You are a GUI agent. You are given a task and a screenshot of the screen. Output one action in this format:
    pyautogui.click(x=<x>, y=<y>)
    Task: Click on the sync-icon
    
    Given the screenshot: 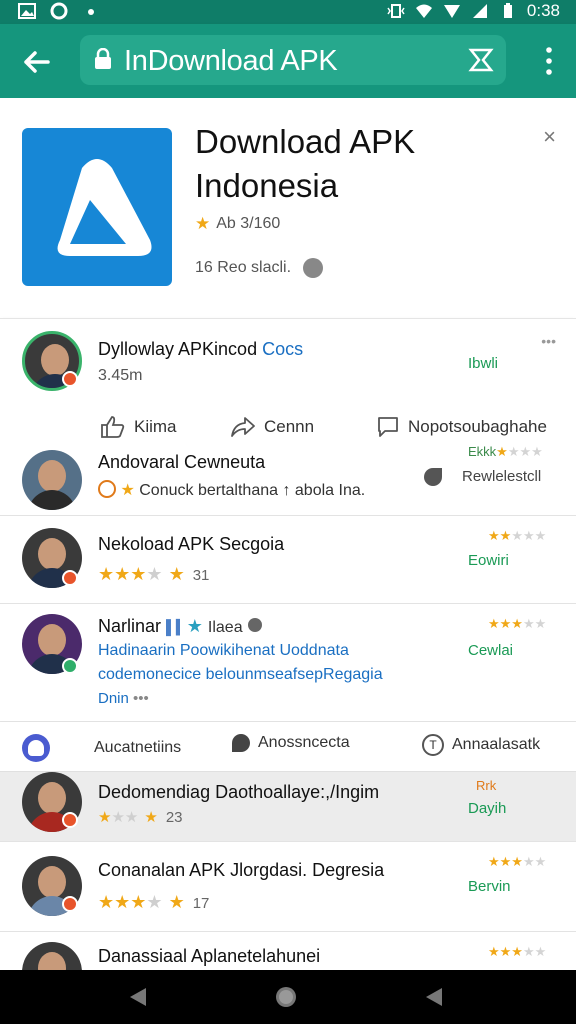 What is the action you would take?
    pyautogui.click(x=59, y=11)
    